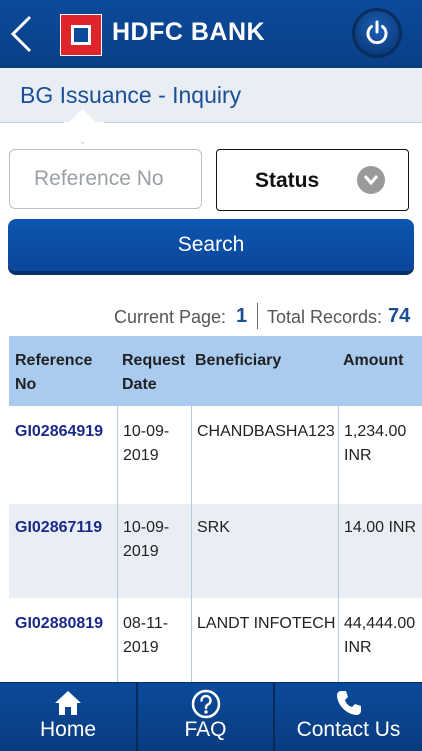 Image resolution: width=422 pixels, height=751 pixels. I want to click on nav-faq: FAQ, so click(205, 717).